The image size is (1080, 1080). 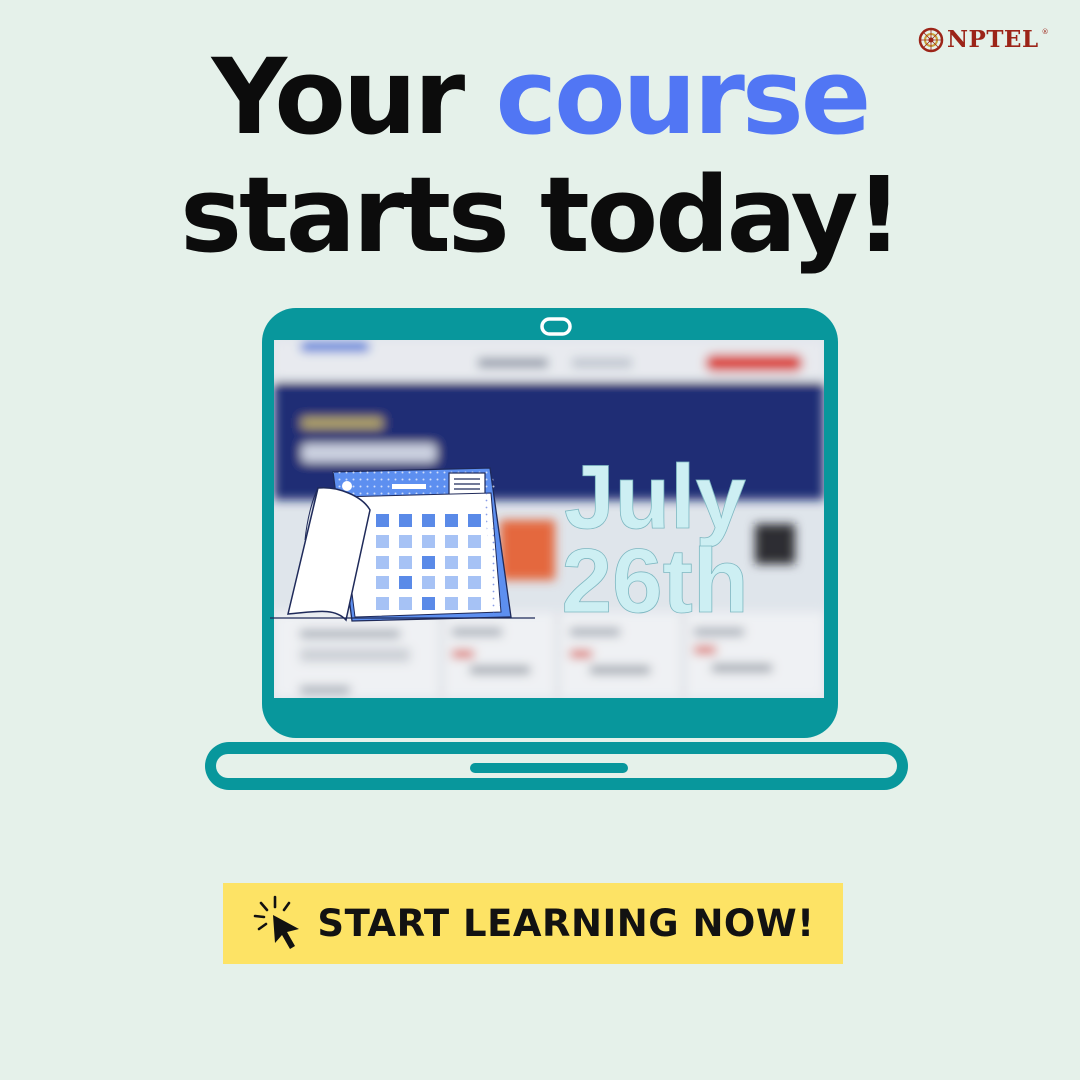 I want to click on start-learning-label: START LEARNING NOW!, so click(x=566, y=923).